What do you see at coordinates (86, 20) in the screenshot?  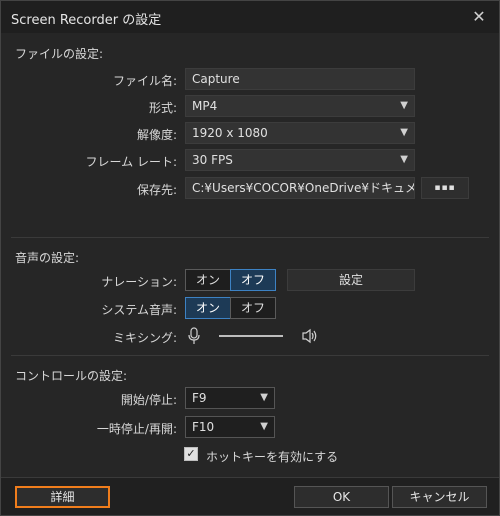 I see `window-title: Screen Recorder の設定` at bounding box center [86, 20].